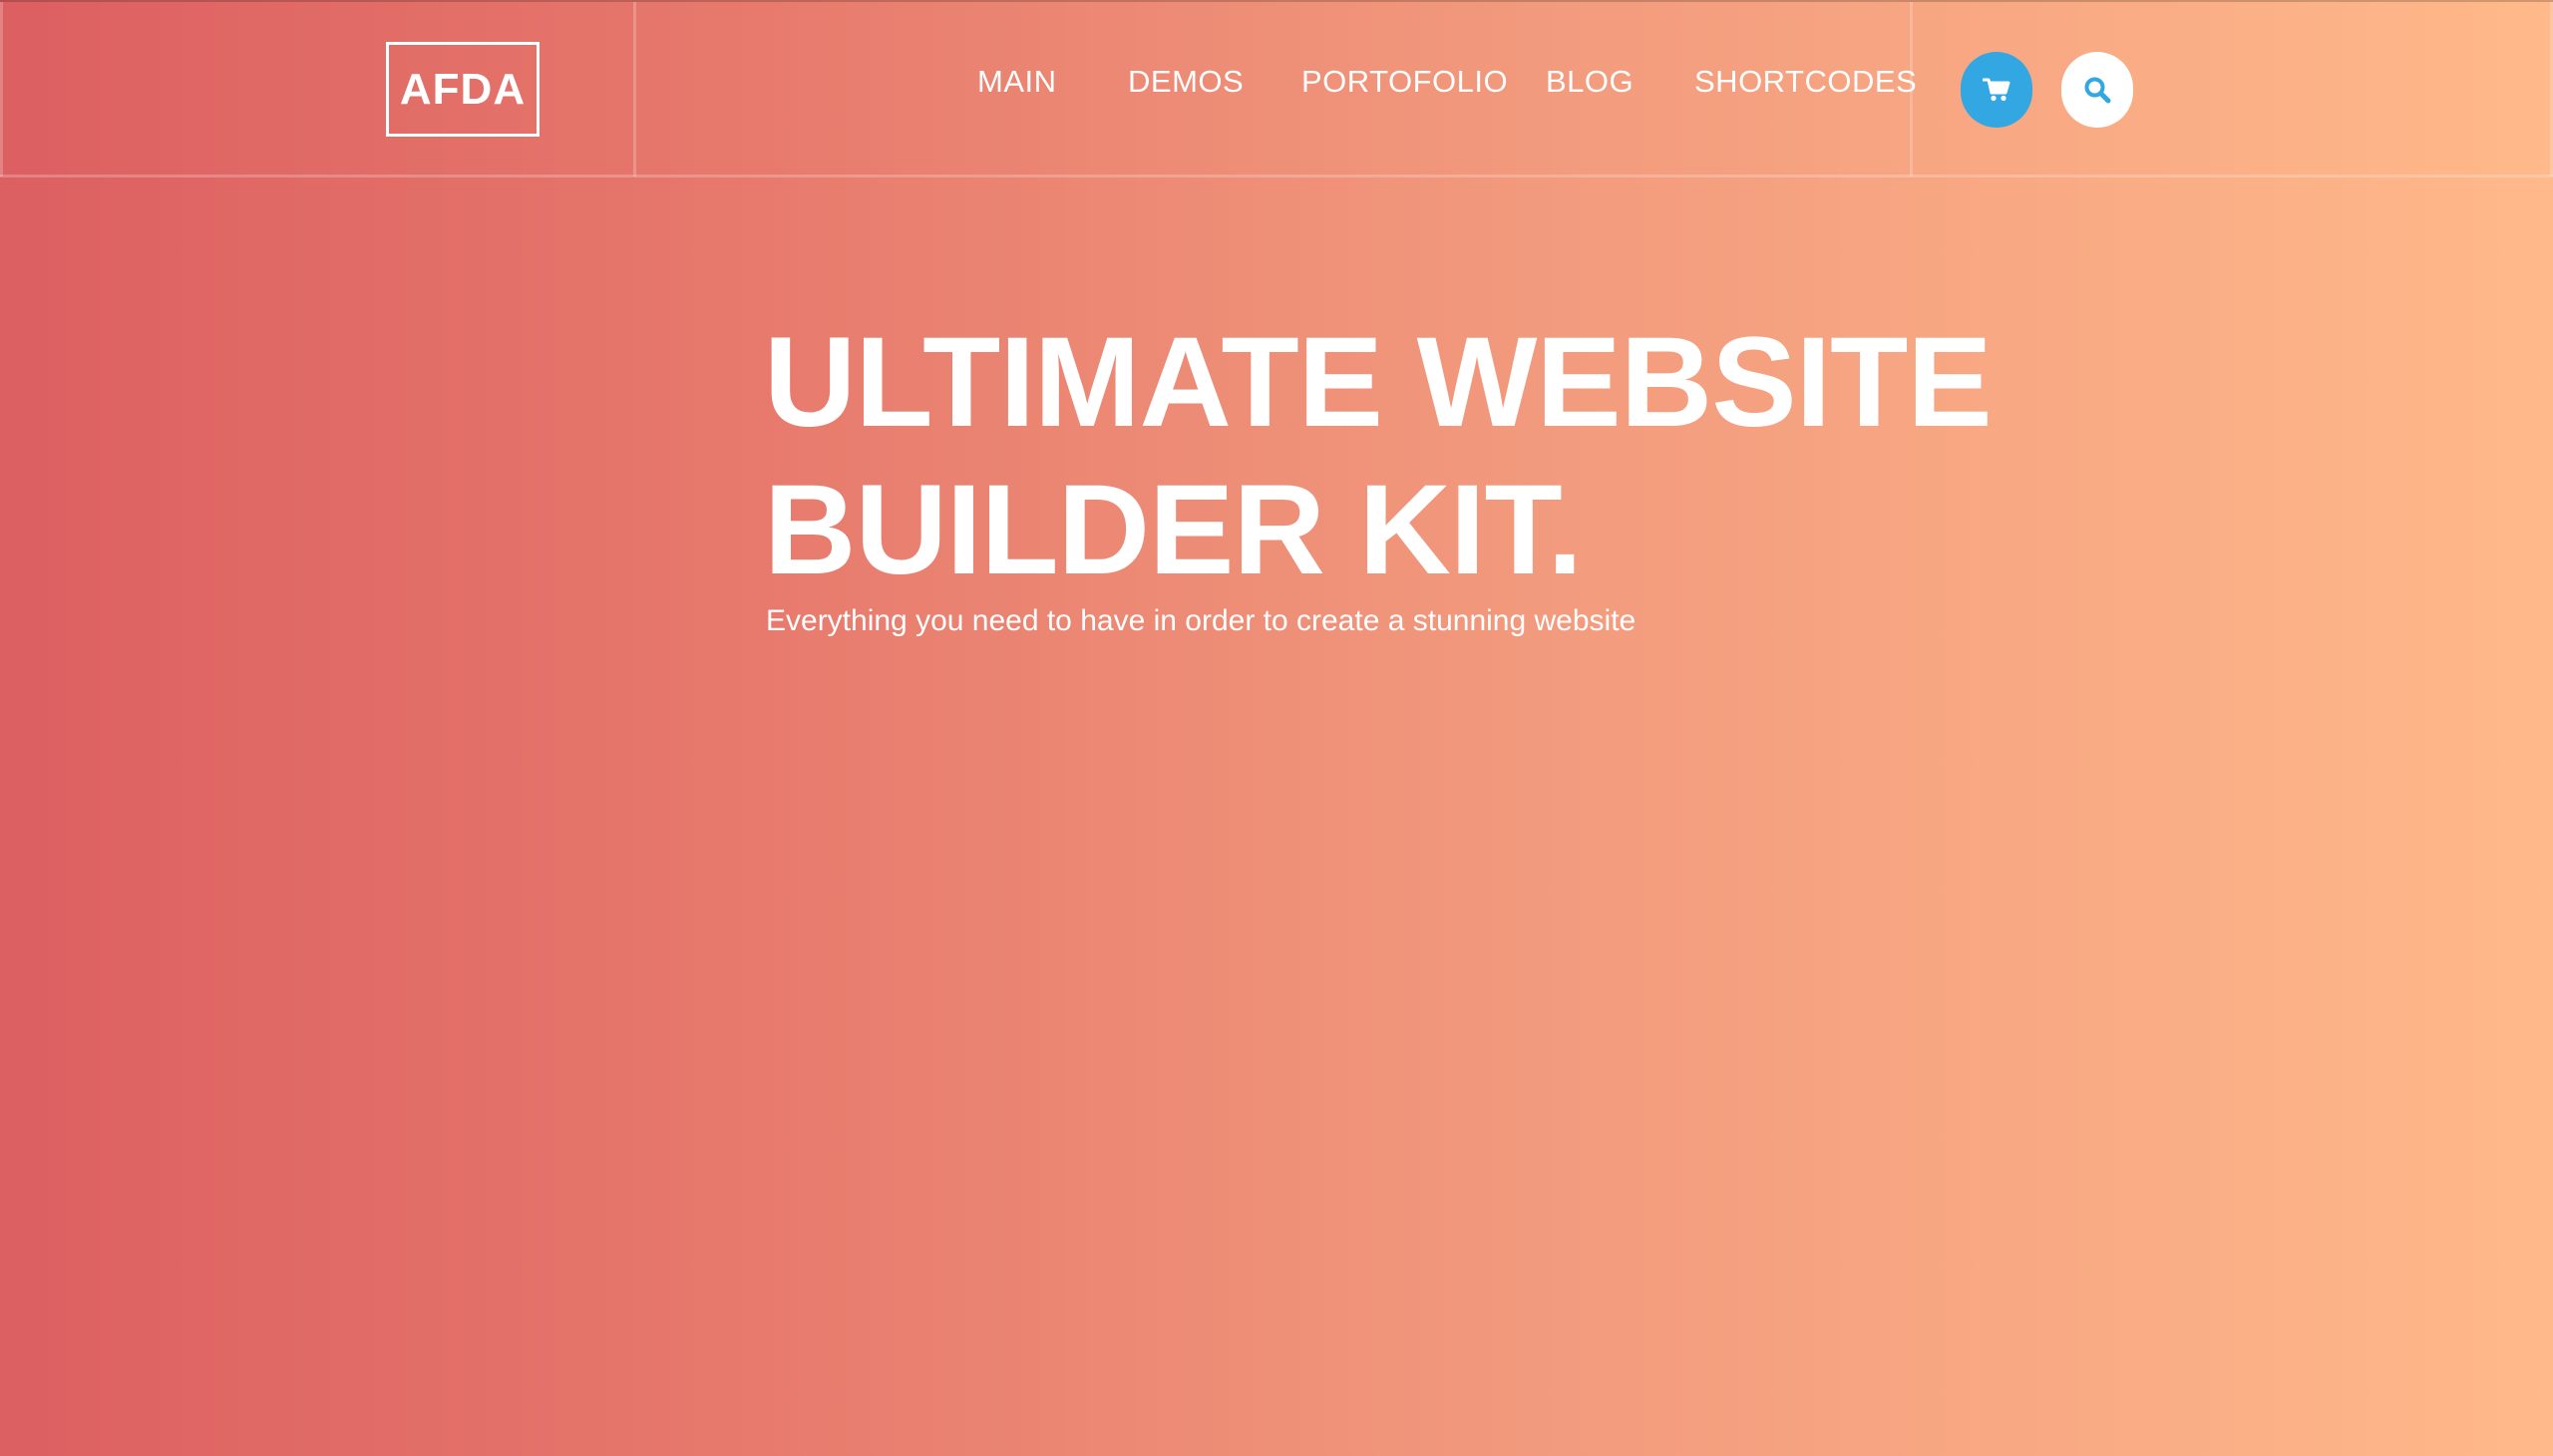 The height and width of the screenshot is (1456, 2553). What do you see at coordinates (1405, 82) in the screenshot?
I see `nav-item-portofolio: PORTOFOLIO` at bounding box center [1405, 82].